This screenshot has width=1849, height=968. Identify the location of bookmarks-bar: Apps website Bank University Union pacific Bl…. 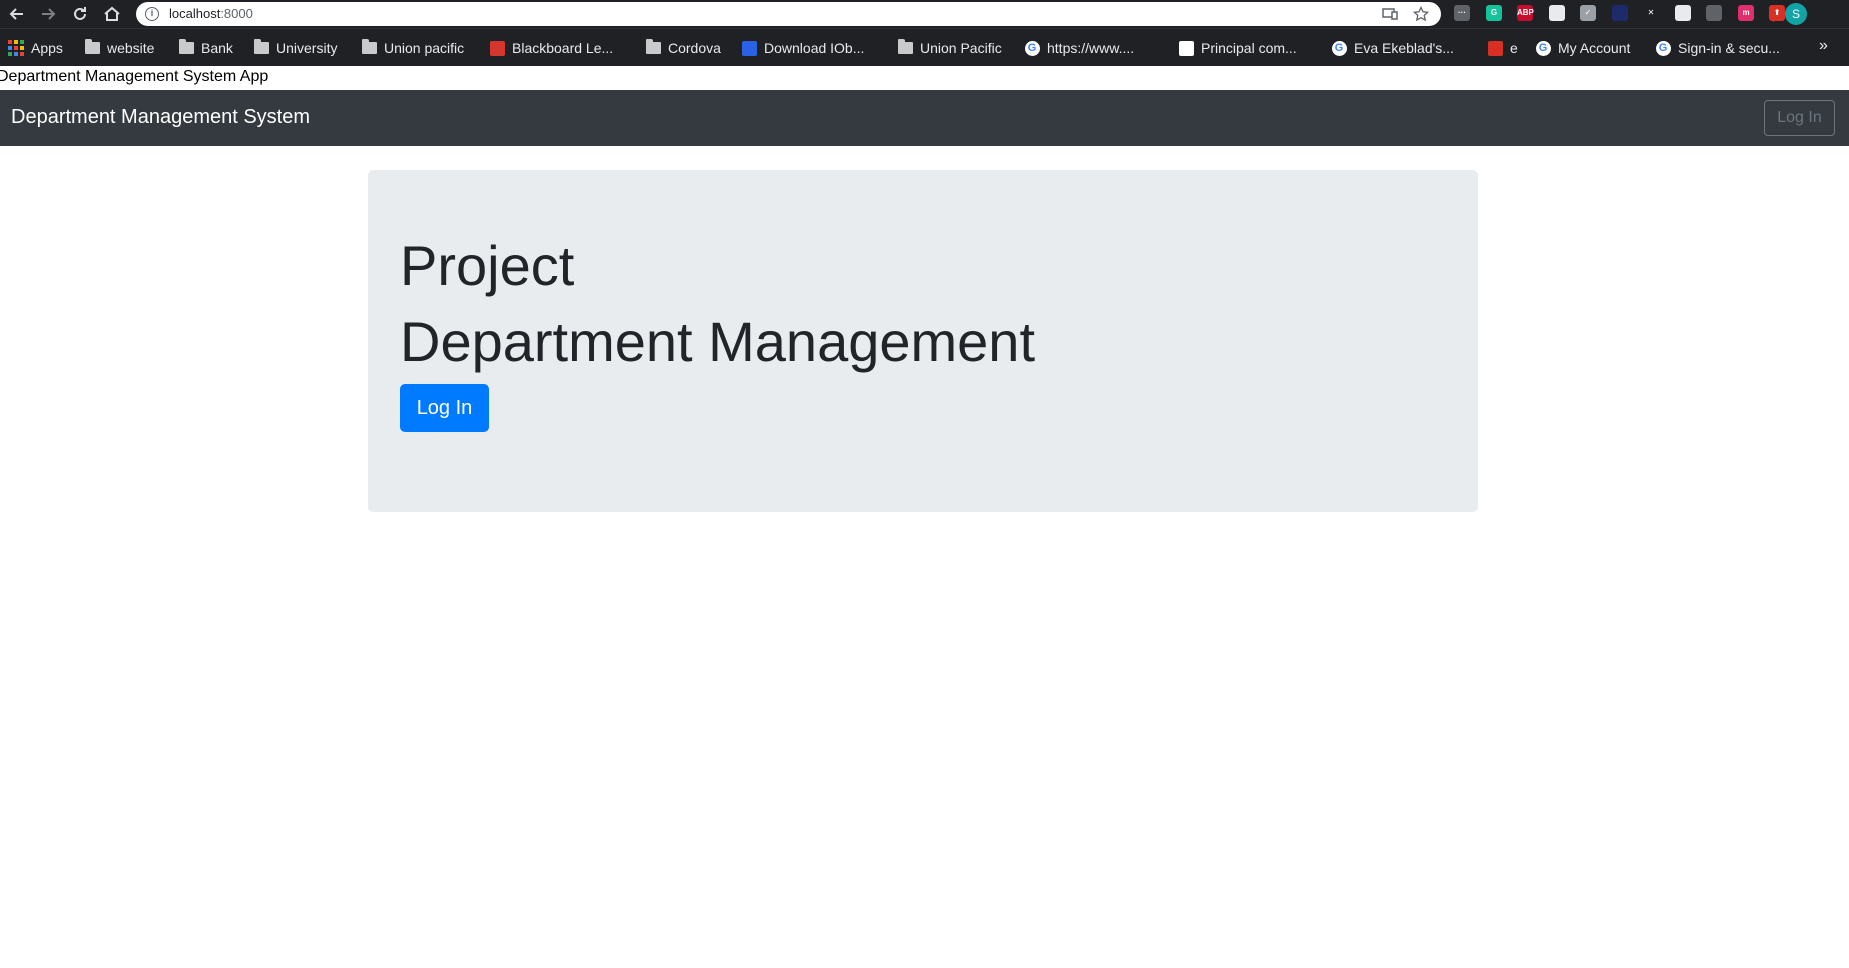
(924, 47).